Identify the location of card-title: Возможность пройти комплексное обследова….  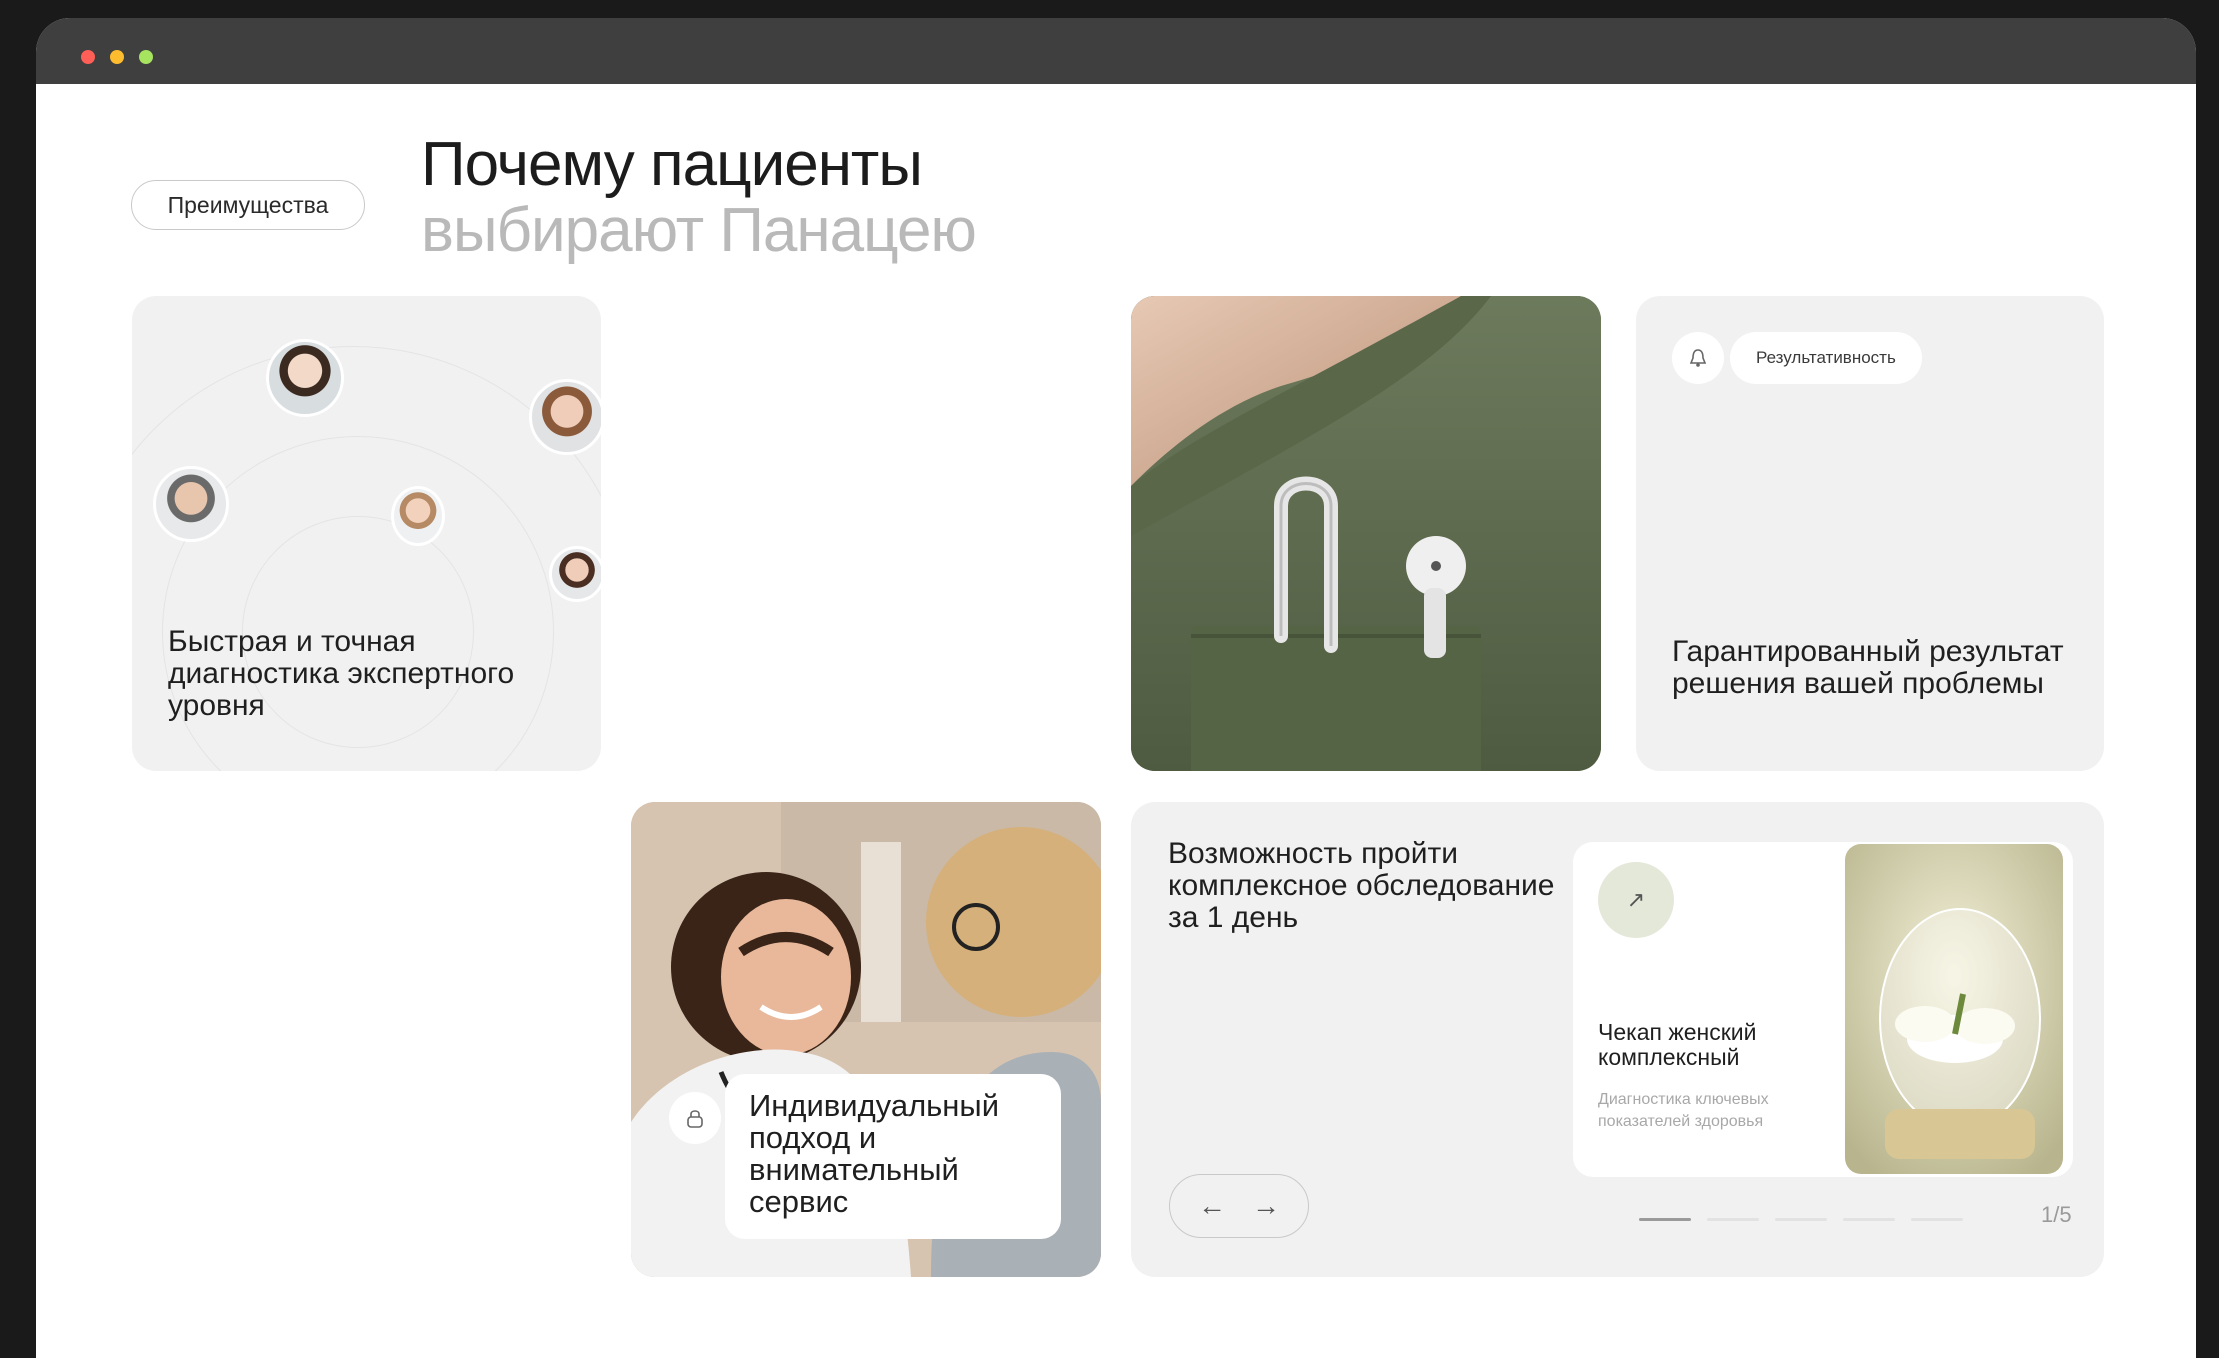
(1361, 885).